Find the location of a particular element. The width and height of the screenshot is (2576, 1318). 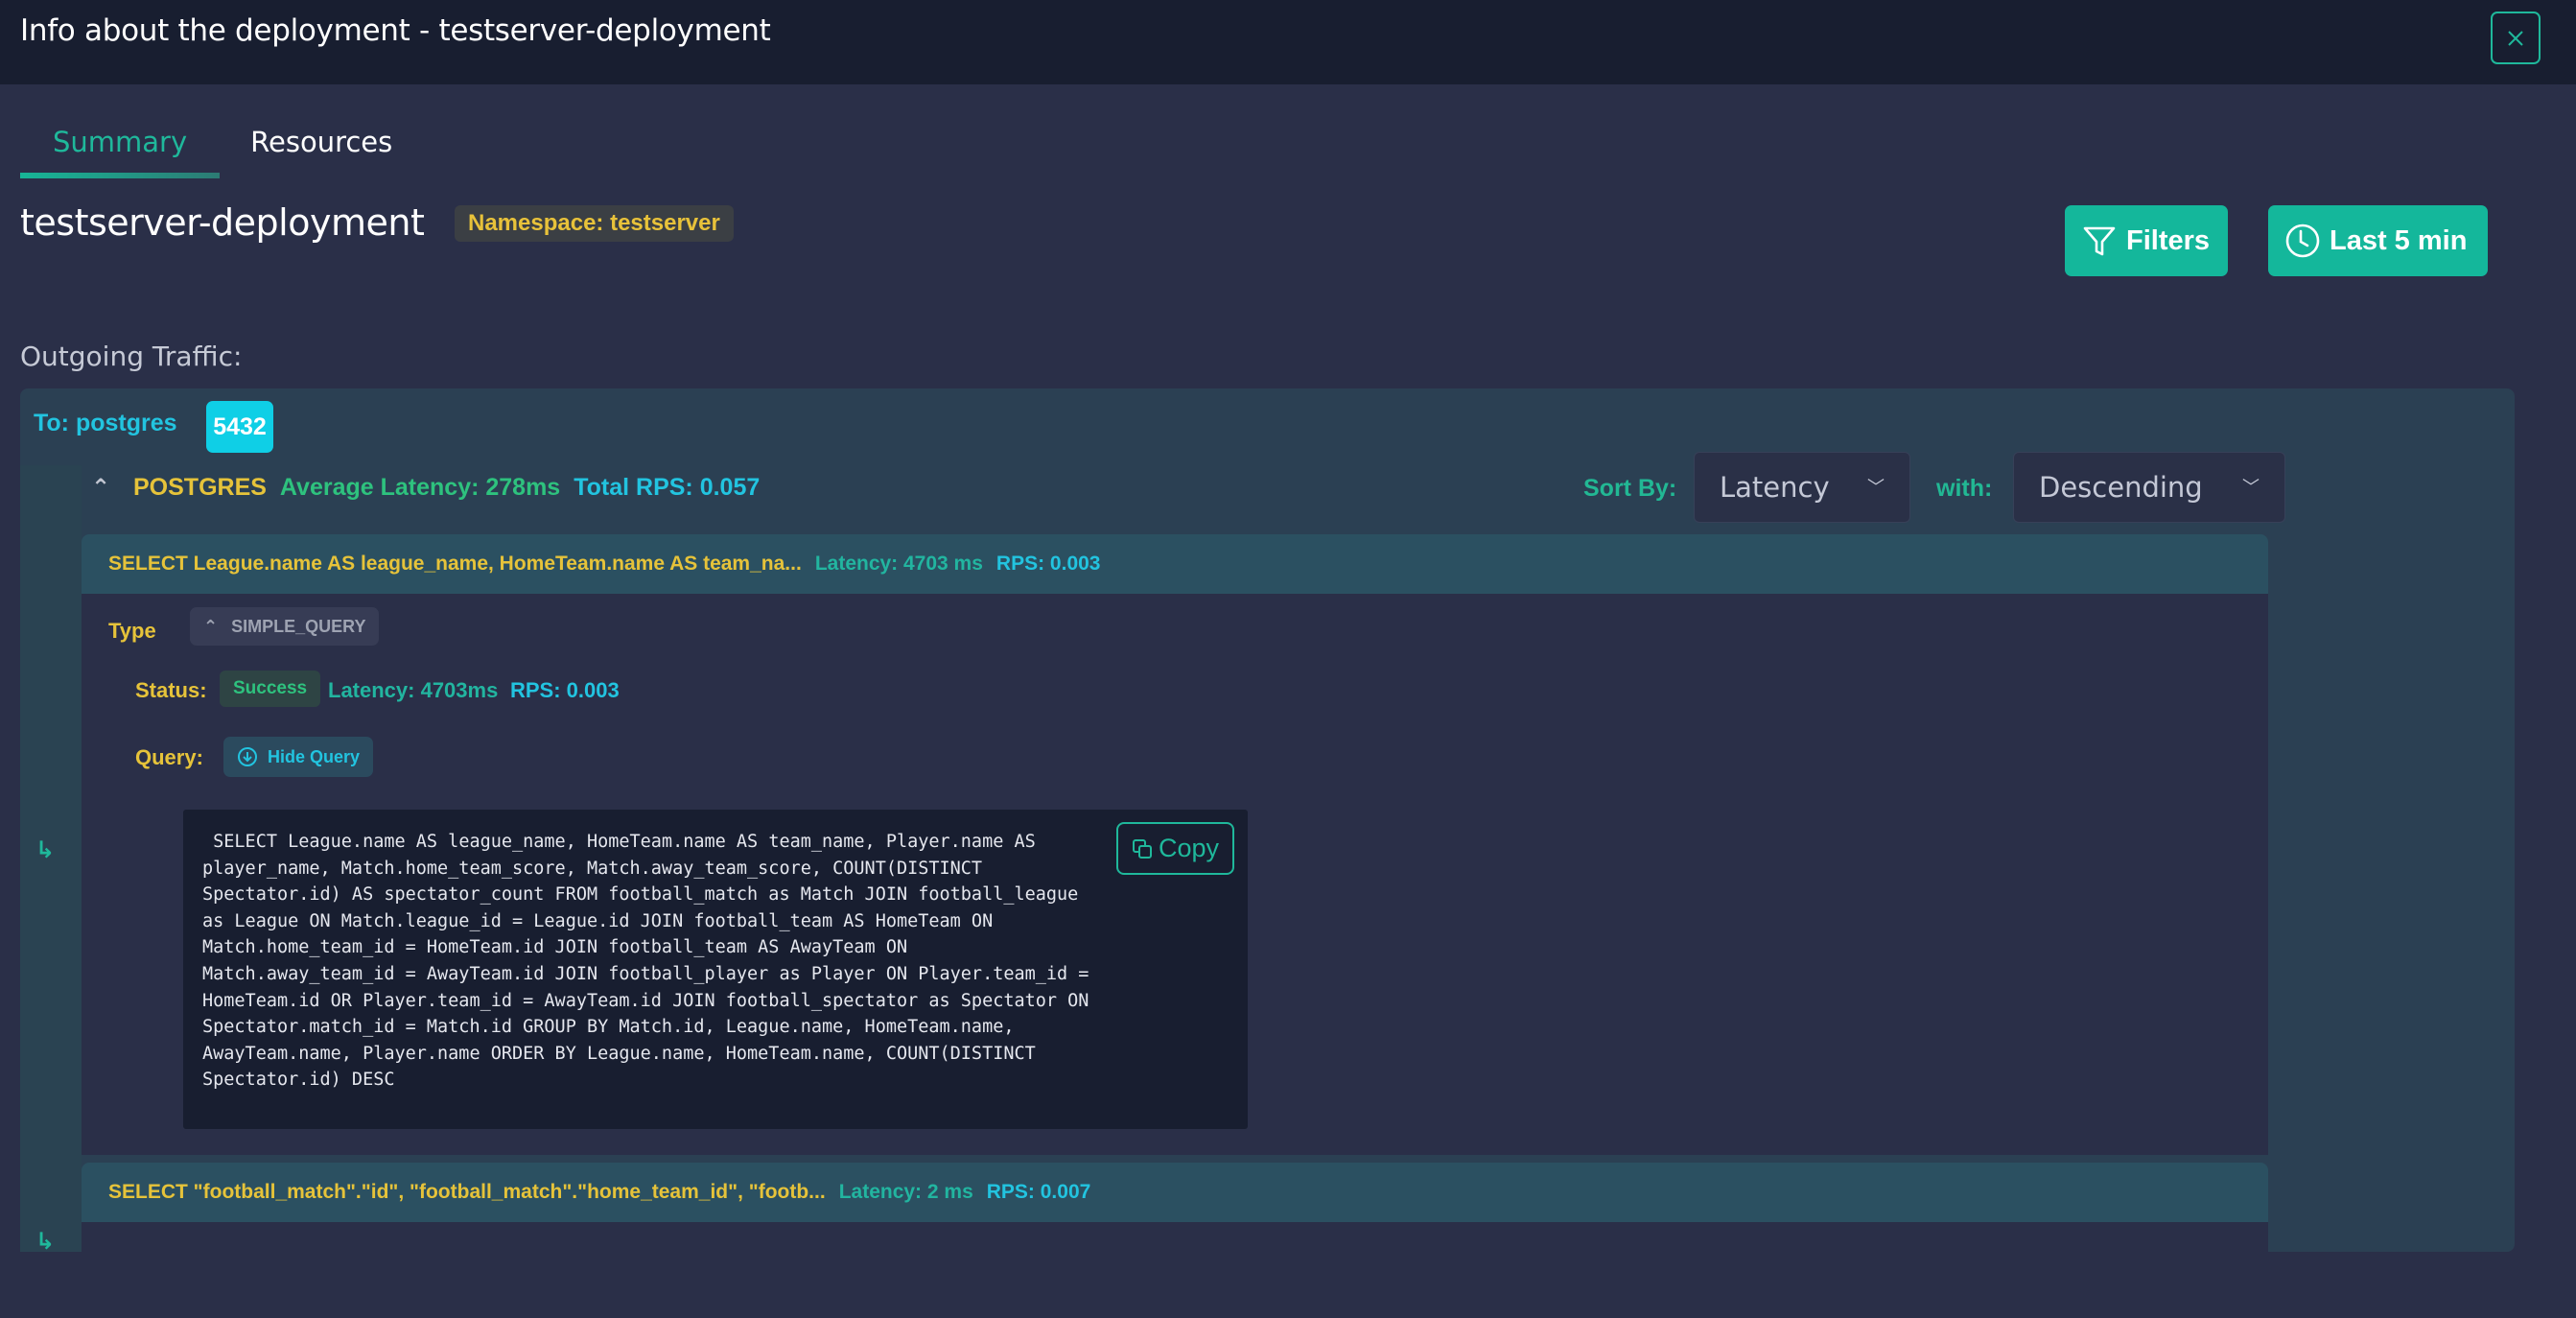

sort-by-select: Latency ﹀ is located at coordinates (1802, 487).